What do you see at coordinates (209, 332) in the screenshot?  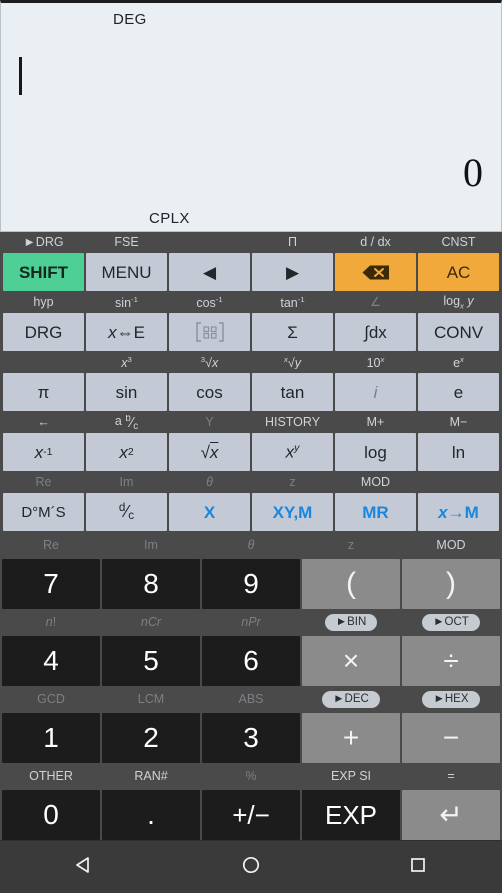 I see `matrix-key` at bounding box center [209, 332].